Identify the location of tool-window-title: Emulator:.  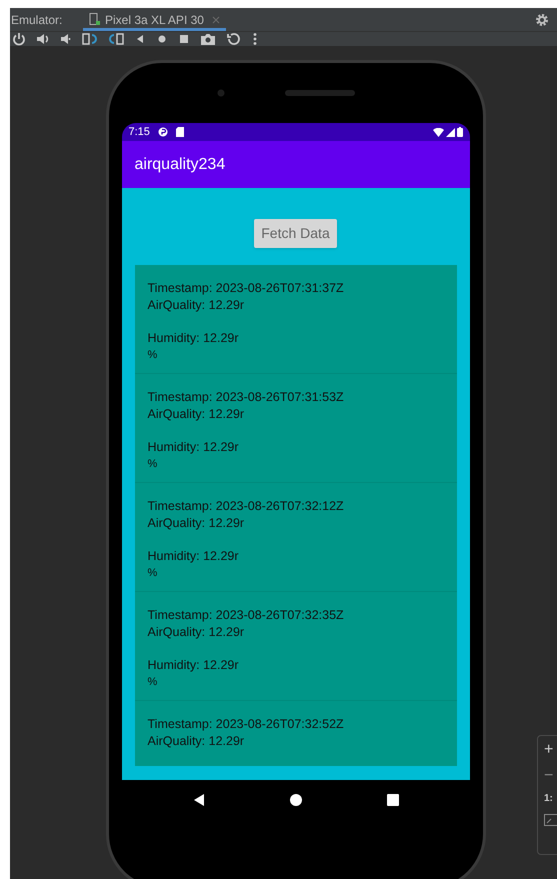
(37, 20).